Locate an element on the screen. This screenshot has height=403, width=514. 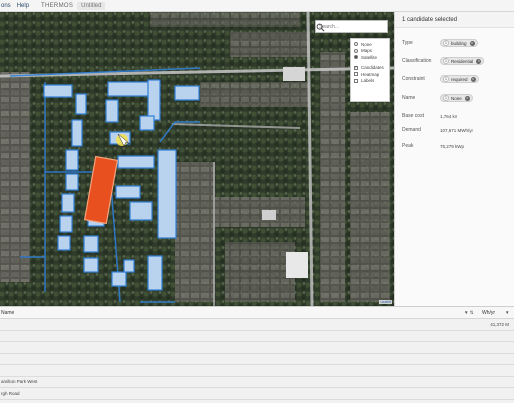
app-brand: THERMOS is located at coordinates (57, 6).